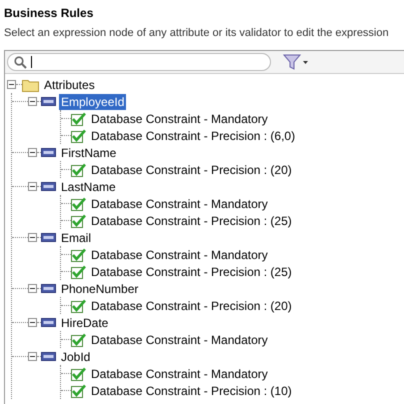 This screenshot has width=404, height=404. I want to click on tree-item: JobId, so click(75, 356).